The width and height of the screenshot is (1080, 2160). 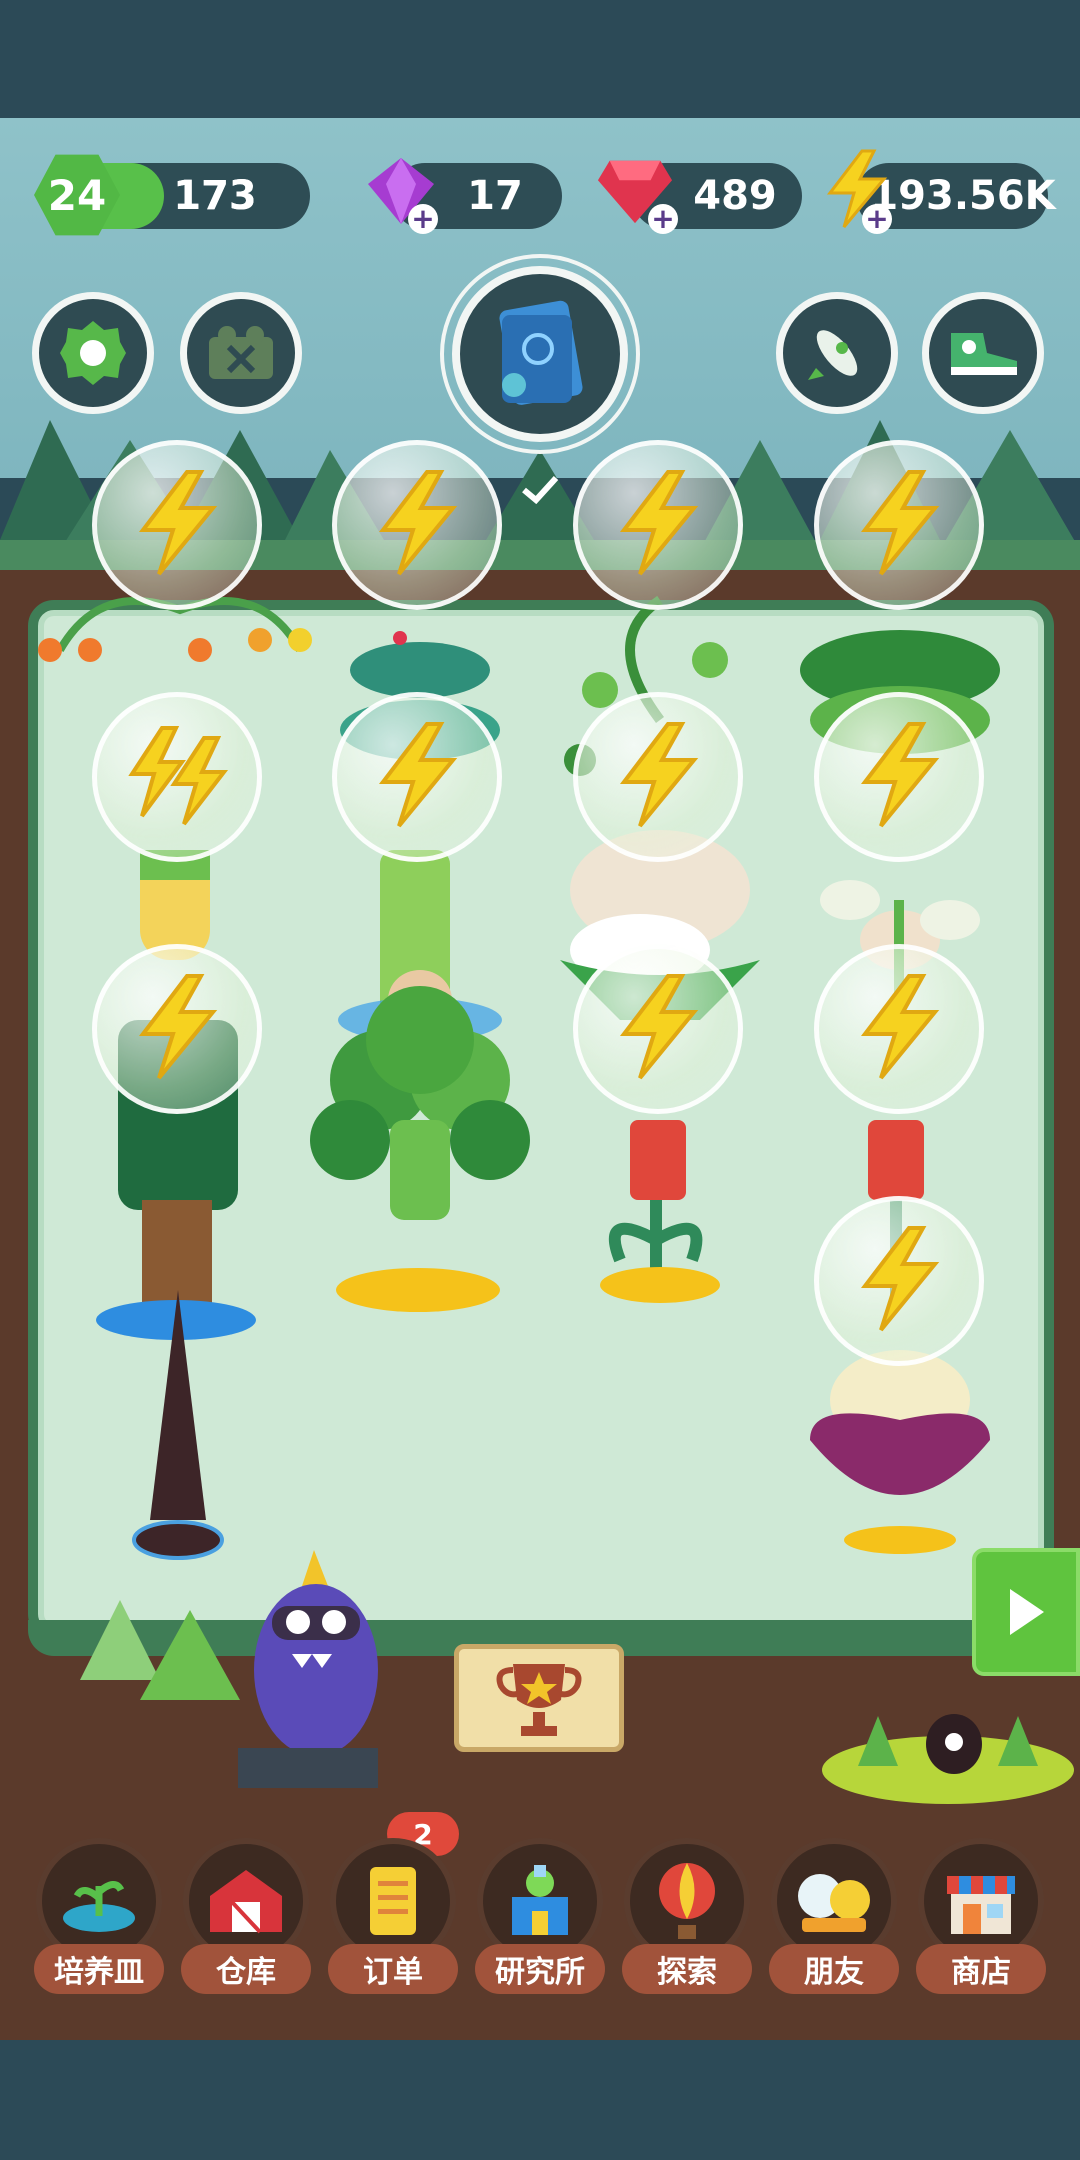 I want to click on red-flower-plant, so click(x=660, y=1211).